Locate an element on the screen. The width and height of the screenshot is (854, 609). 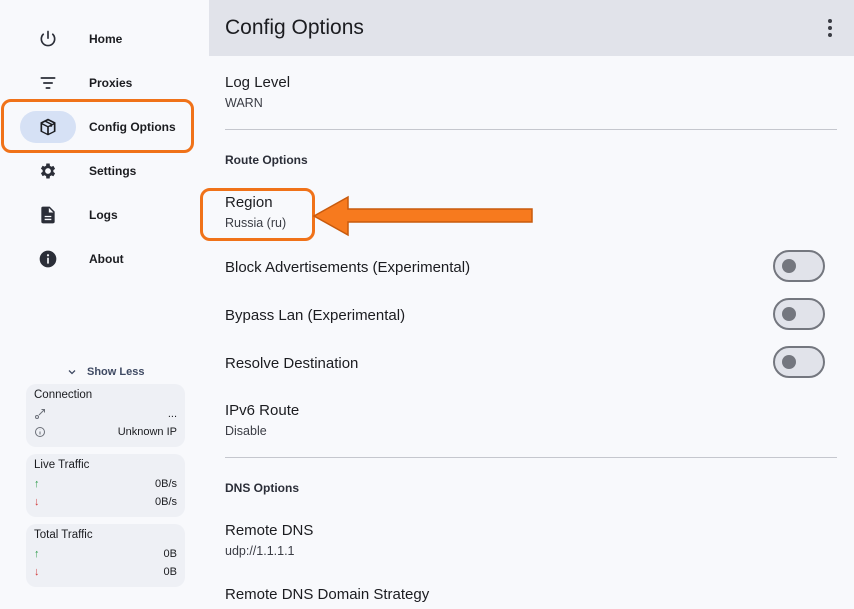
setting-title: Remote DNS Domain Strategy is located at coordinates (327, 594).